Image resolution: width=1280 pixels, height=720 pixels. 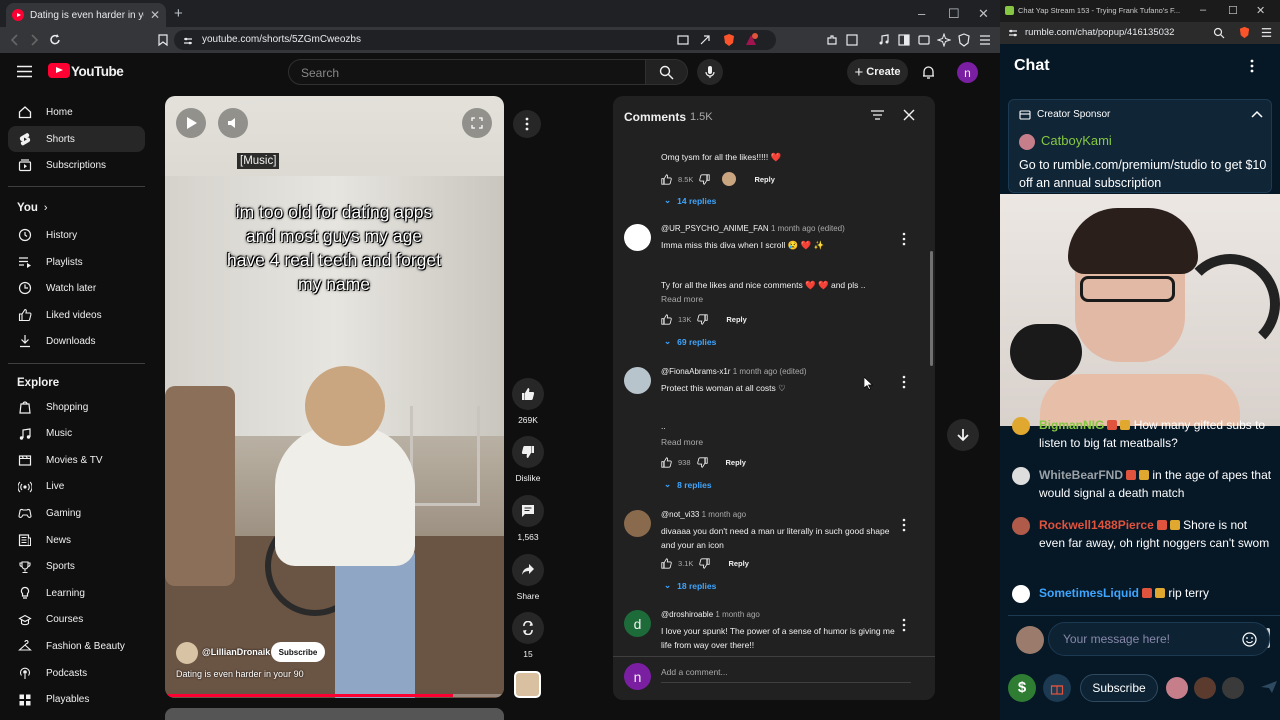 What do you see at coordinates (751, 40) in the screenshot?
I see `rewards-icon` at bounding box center [751, 40].